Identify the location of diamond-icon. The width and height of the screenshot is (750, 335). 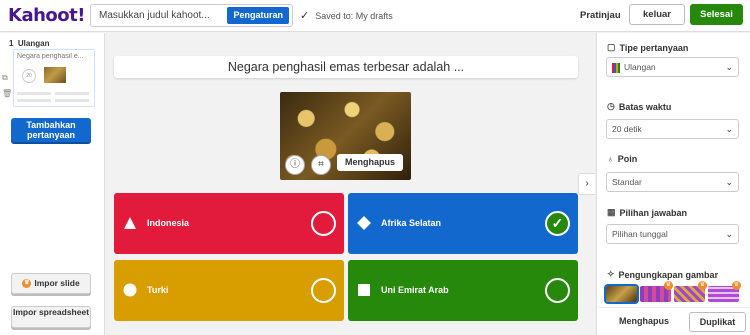
(364, 223).